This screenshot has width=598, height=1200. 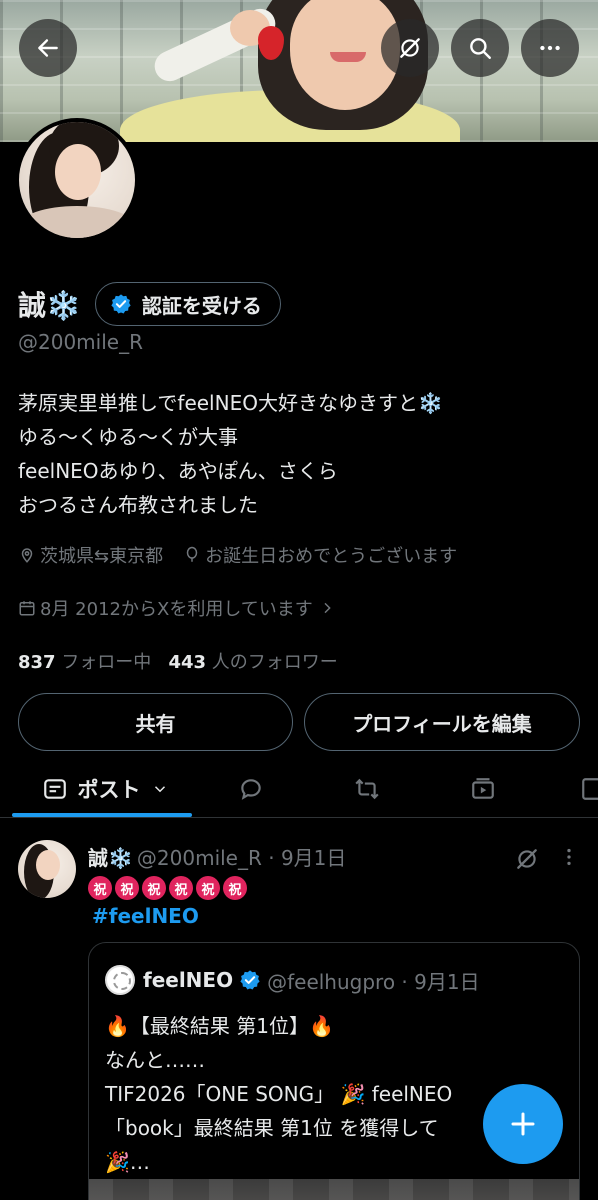 I want to click on reply-bubble-icon, so click(x=251, y=789).